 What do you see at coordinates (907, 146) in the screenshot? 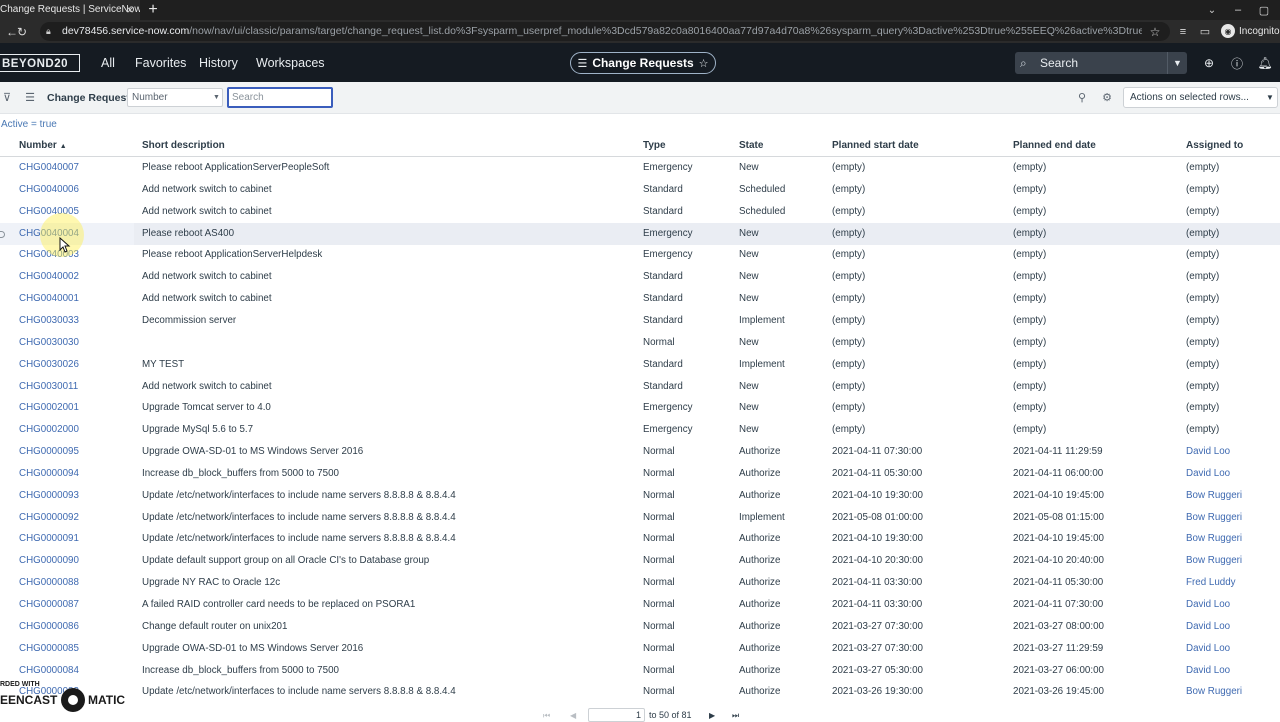
I see `column-header-planned-start: Planned start date` at bounding box center [907, 146].